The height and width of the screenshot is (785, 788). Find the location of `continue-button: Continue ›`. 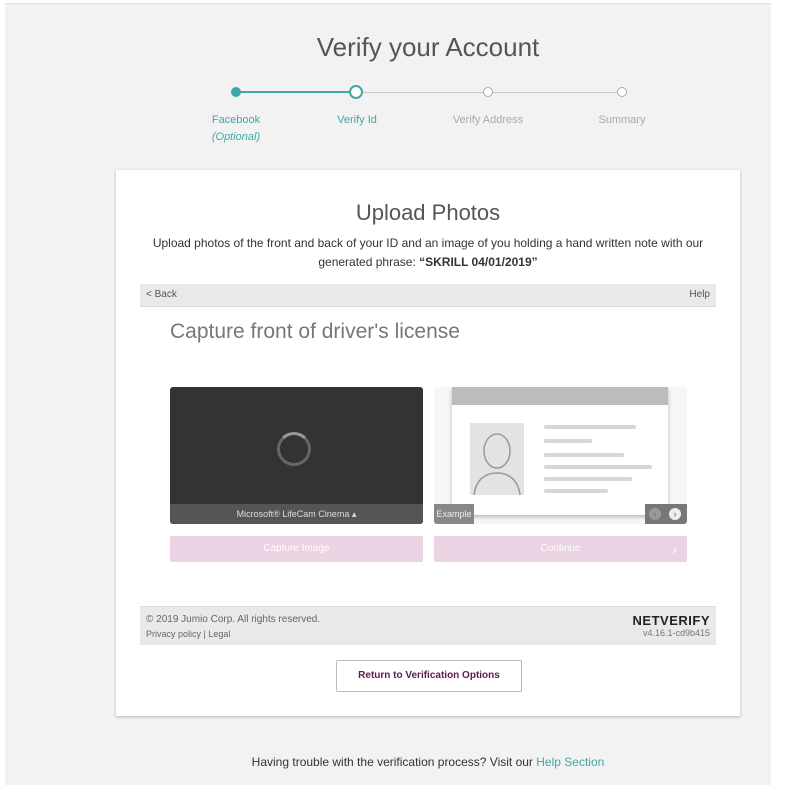

continue-button: Continue › is located at coordinates (560, 549).